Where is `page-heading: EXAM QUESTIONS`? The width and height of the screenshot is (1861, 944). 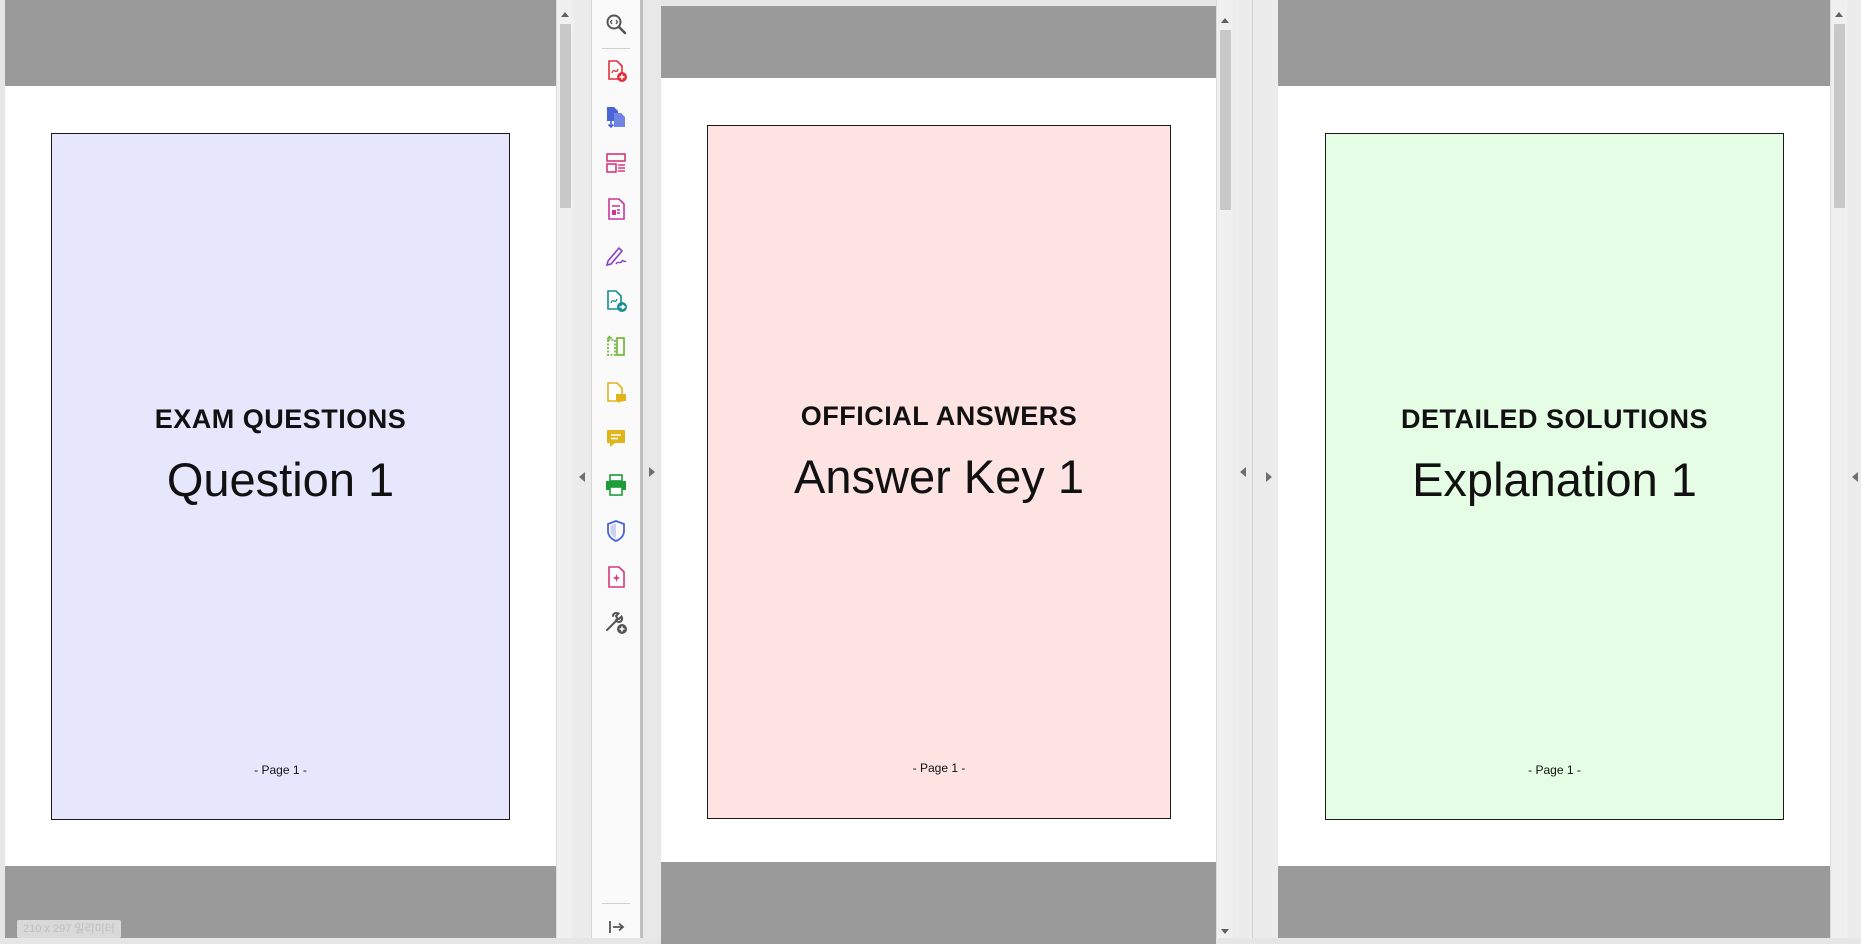
page-heading: EXAM QUESTIONS is located at coordinates (280, 419).